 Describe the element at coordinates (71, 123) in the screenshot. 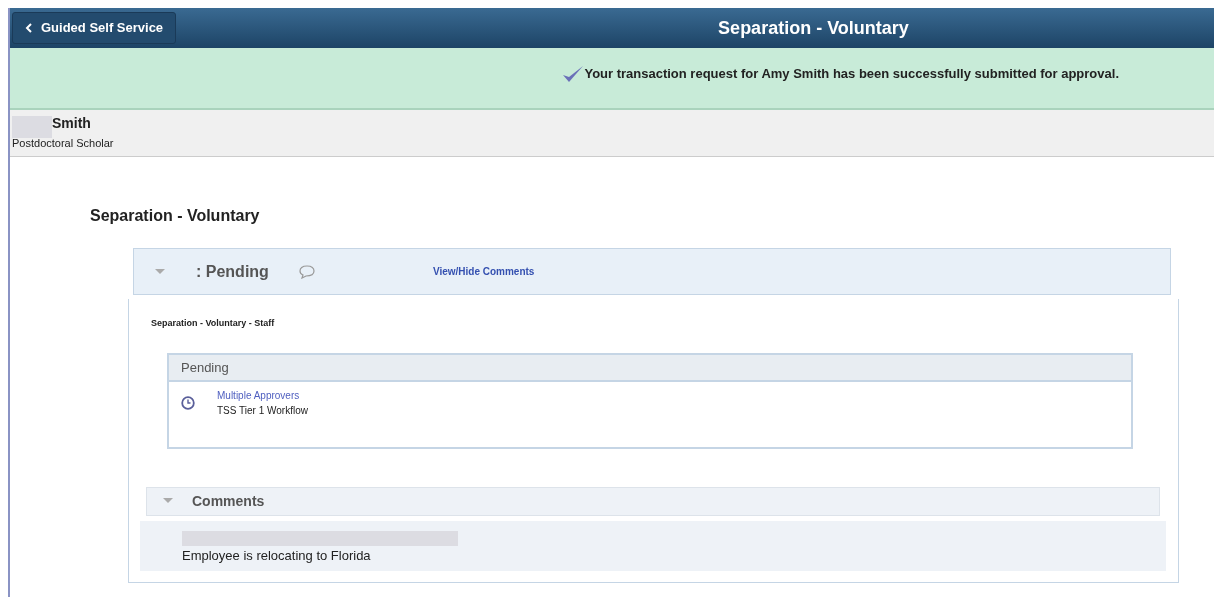

I see `person-name: Smith` at that location.